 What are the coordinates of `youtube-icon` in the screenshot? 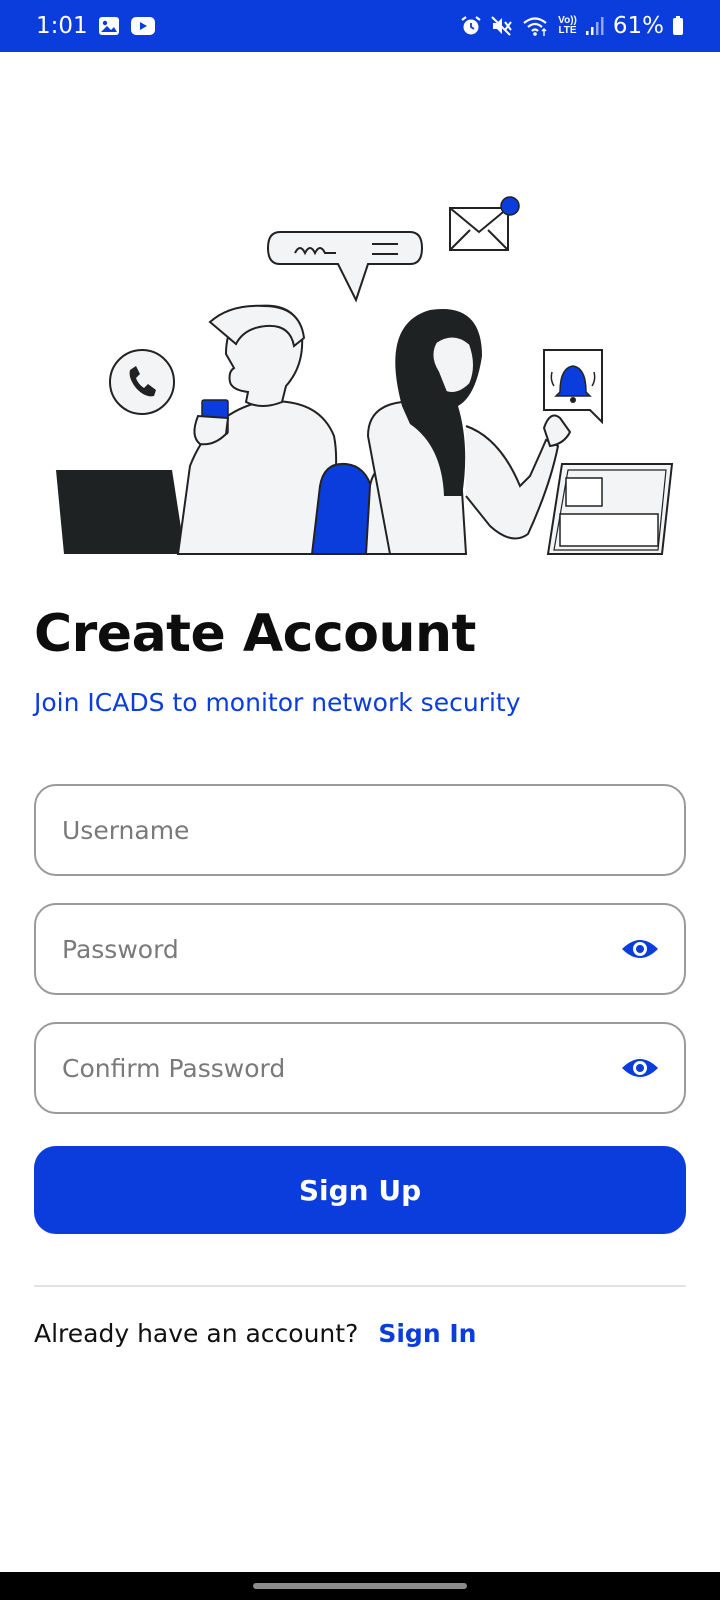 It's located at (143, 26).